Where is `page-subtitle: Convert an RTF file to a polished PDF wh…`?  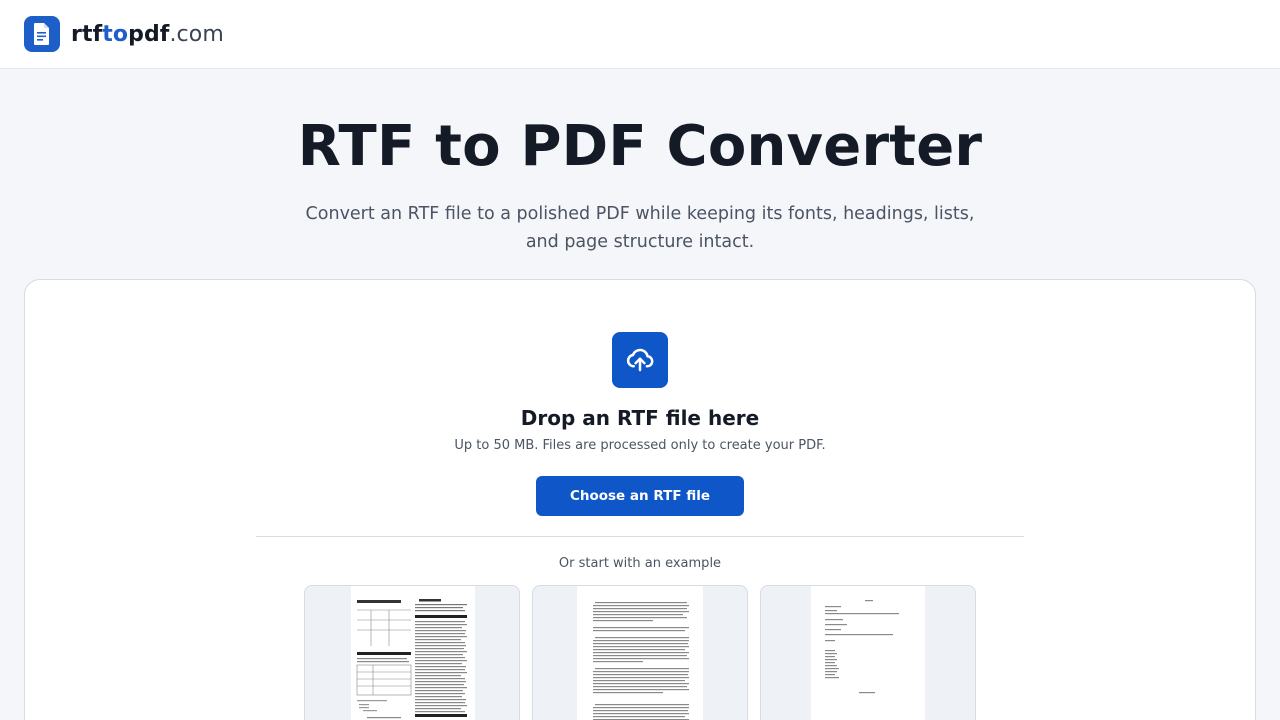 page-subtitle: Convert an RTF file to a polished PDF wh… is located at coordinates (640, 228).